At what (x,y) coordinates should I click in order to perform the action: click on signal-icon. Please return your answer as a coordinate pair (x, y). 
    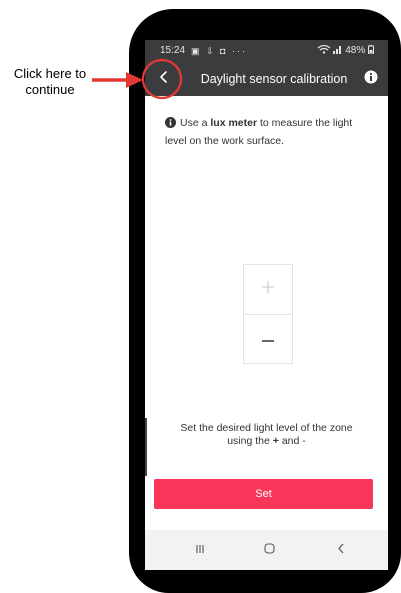
    Looking at the image, I should click on (339, 50).